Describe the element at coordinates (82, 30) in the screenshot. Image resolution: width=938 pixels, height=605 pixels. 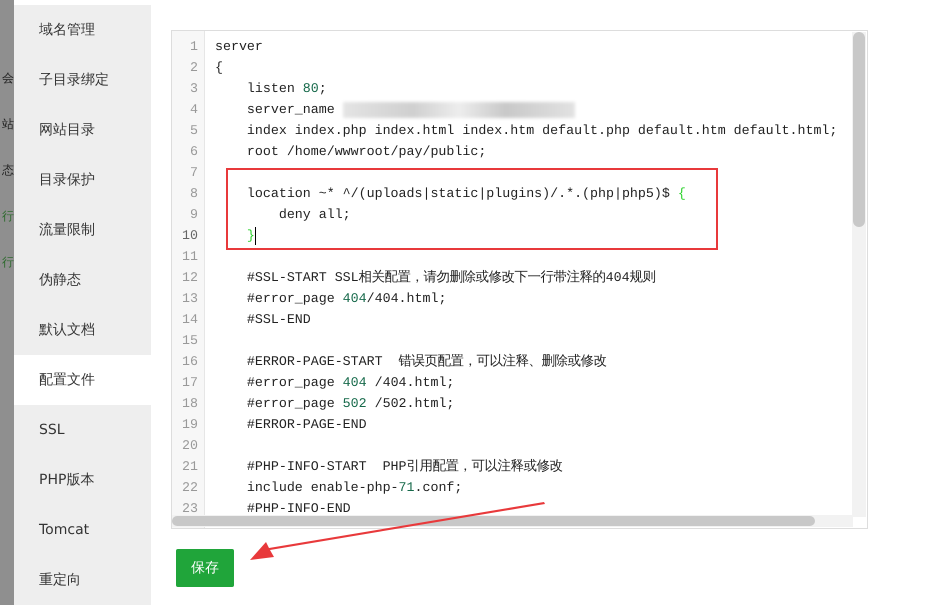
I see `sidebar-item: 域名管理` at that location.